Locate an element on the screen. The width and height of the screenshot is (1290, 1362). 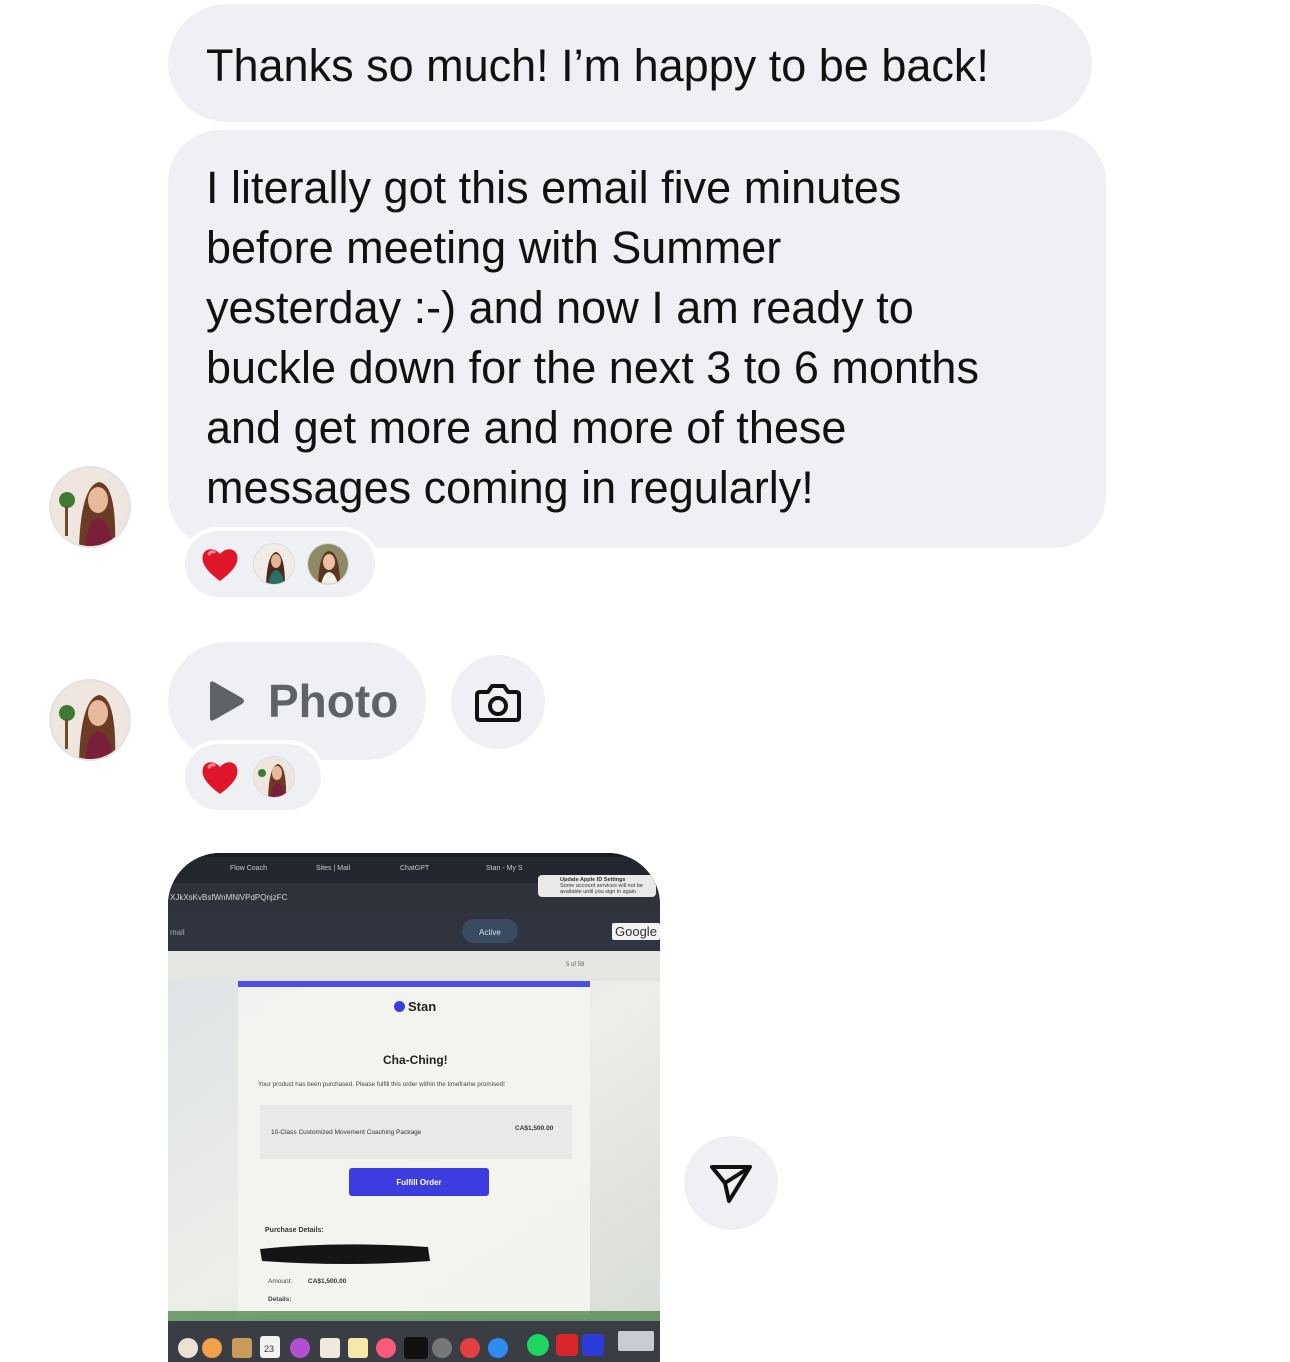
product-price: CA$1,500.00 is located at coordinates (534, 1128).